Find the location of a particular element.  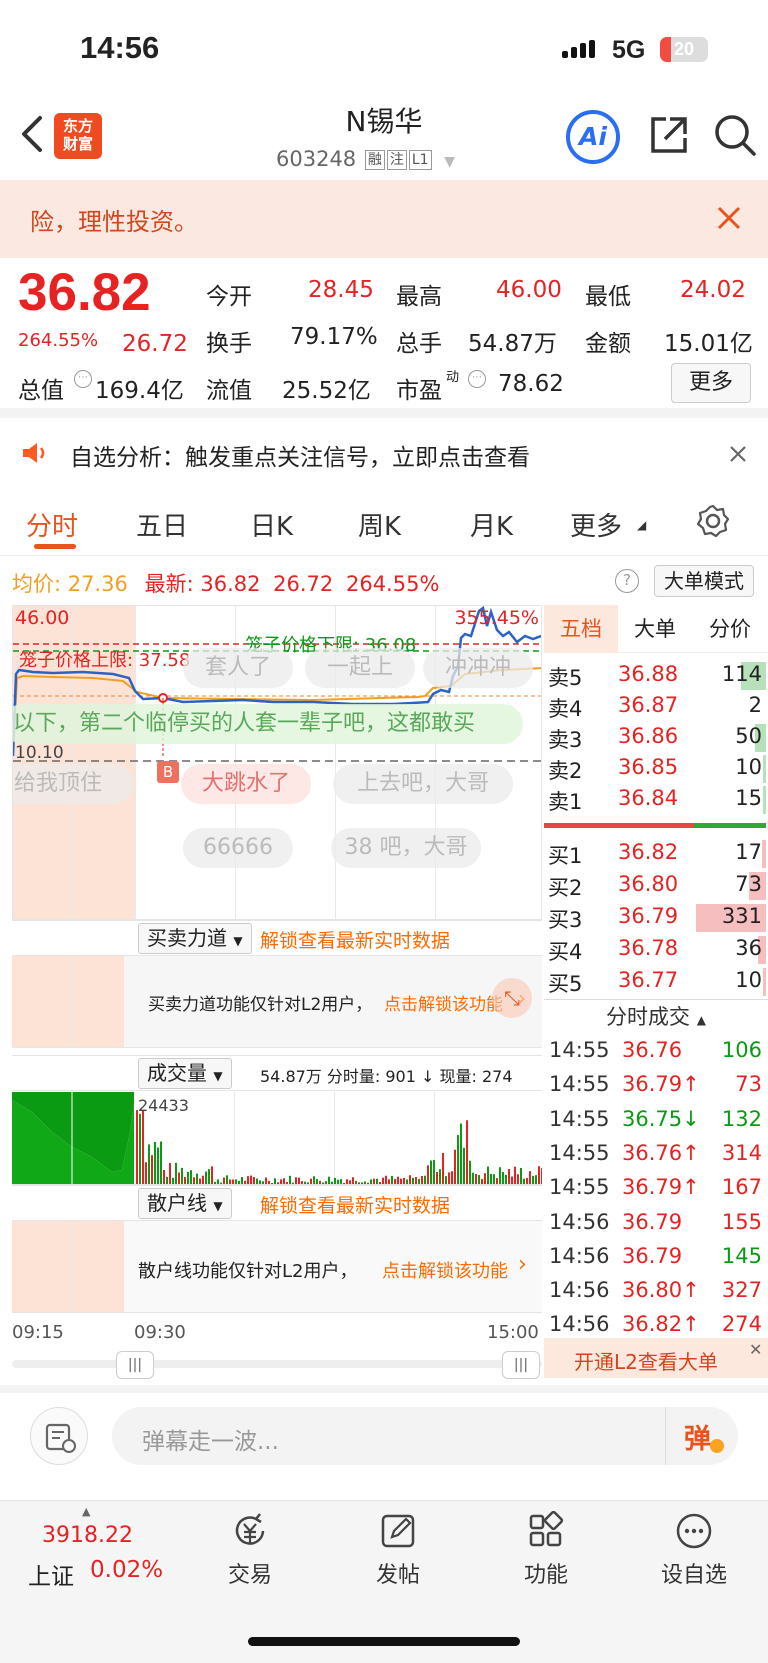

tab-level5: 五档 is located at coordinates (581, 629).